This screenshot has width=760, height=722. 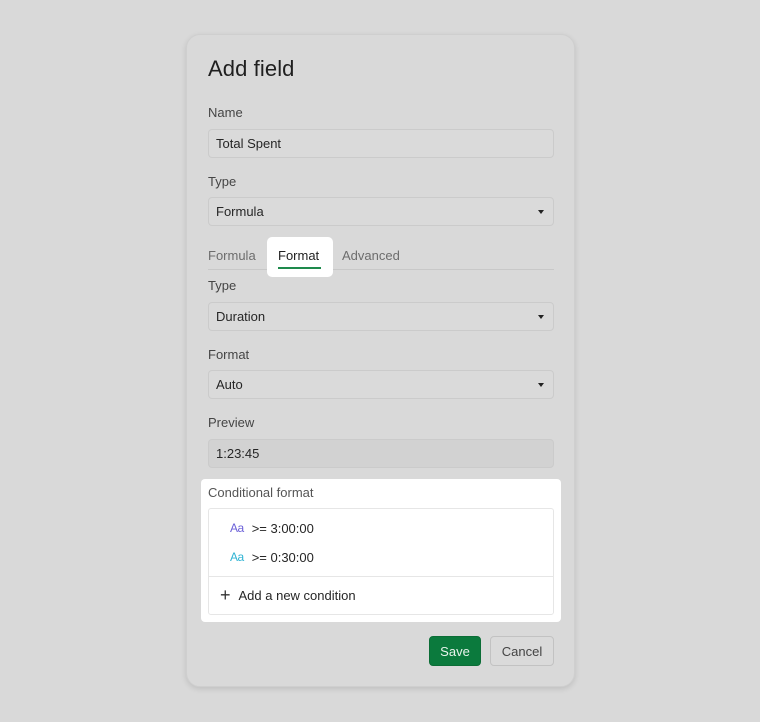 I want to click on tab-bar: Formula Format Advanced, so click(x=381, y=257).